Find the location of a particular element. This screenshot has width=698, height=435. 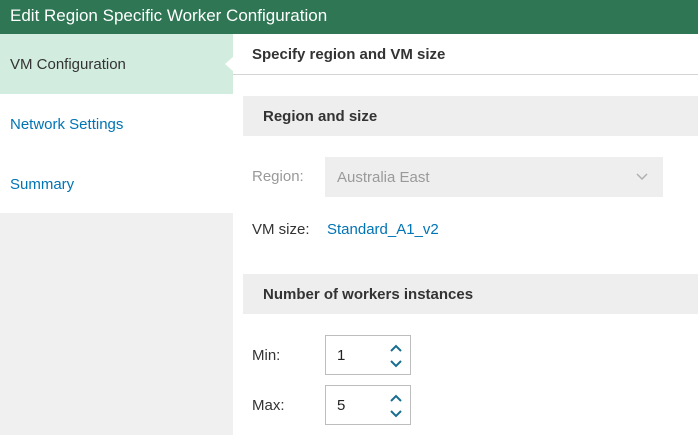

page-title: Specify region and VM size is located at coordinates (465, 54).